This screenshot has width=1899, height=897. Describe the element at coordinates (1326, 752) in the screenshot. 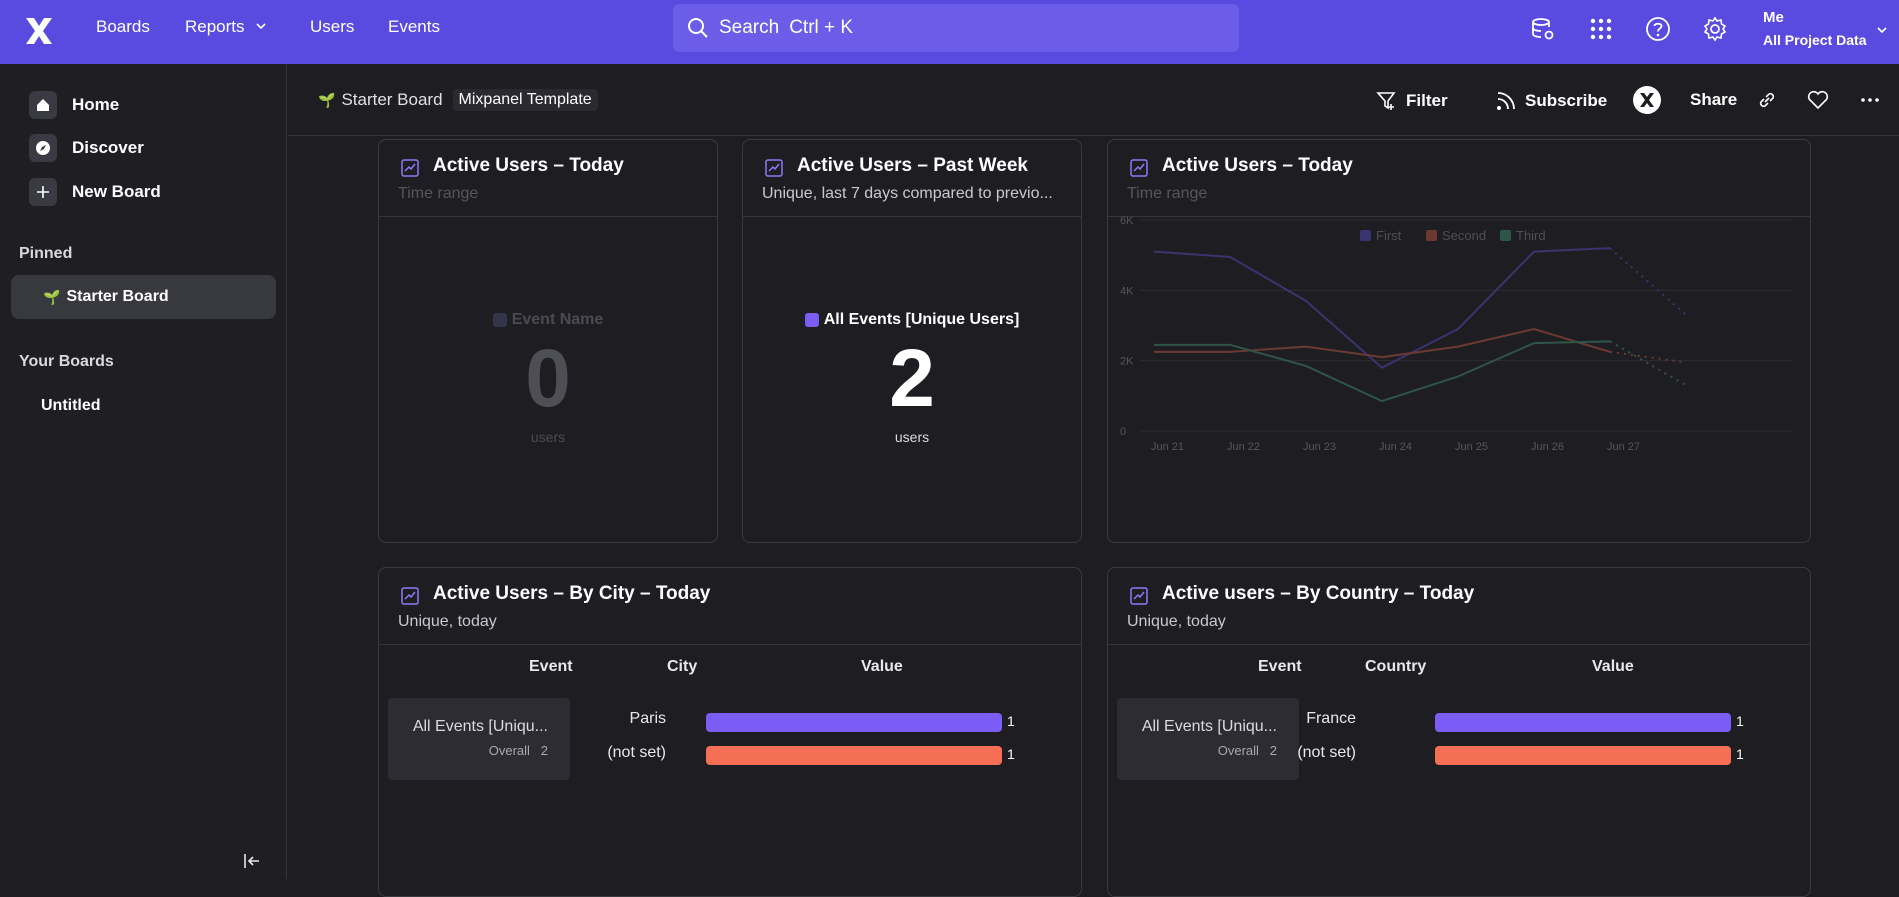

I see `row-label: (not set)` at that location.